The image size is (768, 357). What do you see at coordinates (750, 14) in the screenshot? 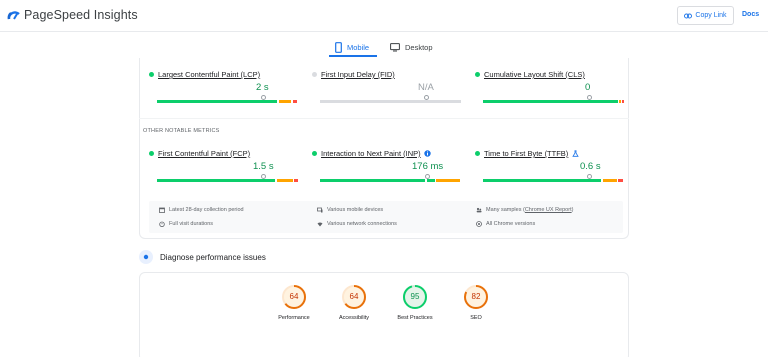
I see `docs-link: Docs` at bounding box center [750, 14].